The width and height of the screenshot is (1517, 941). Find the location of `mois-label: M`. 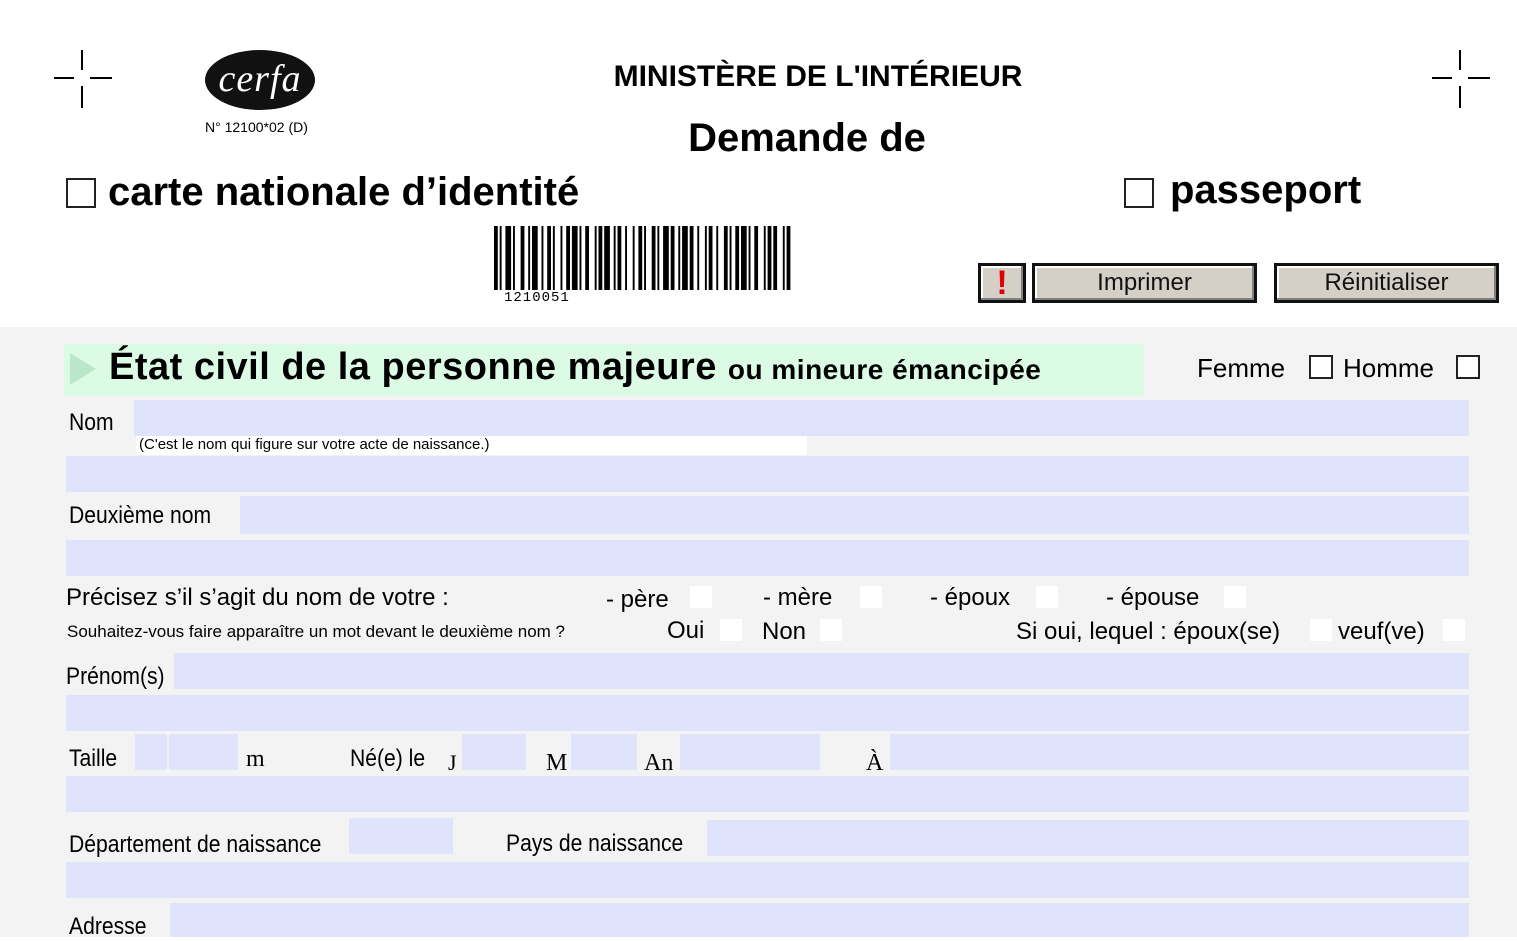

mois-label: M is located at coordinates (557, 763).